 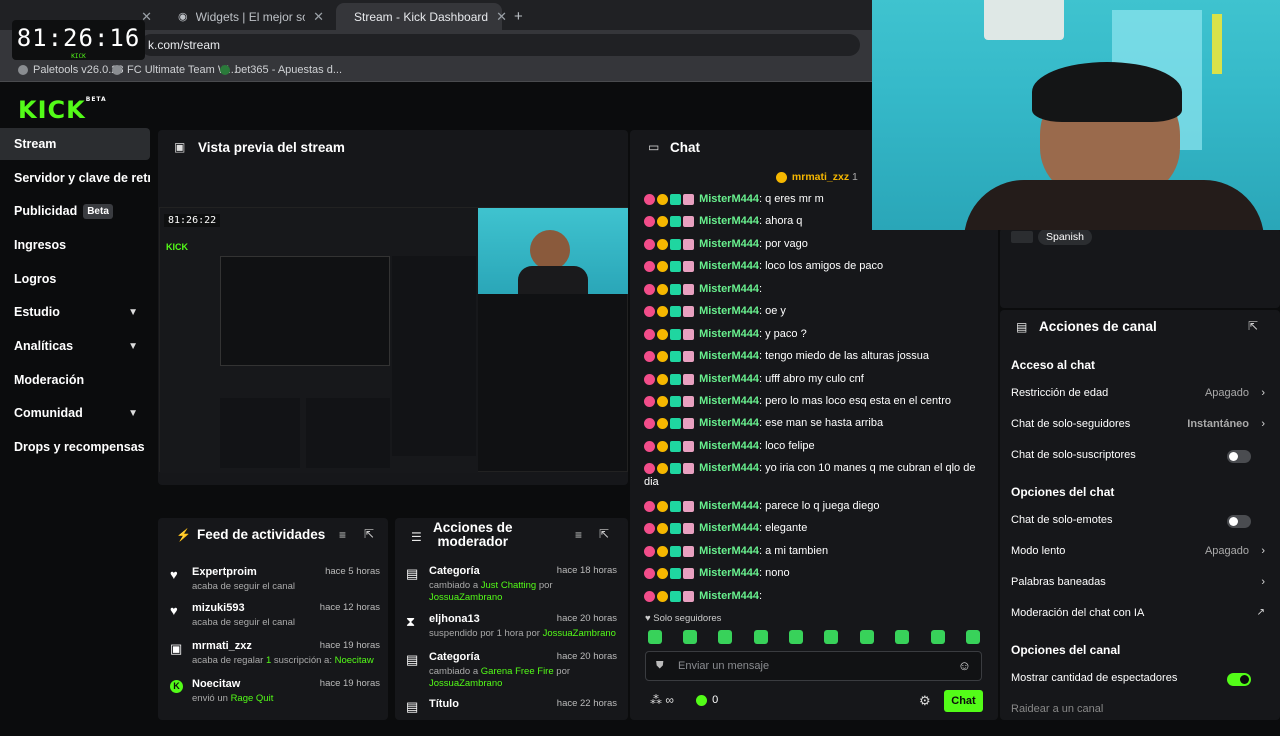 What do you see at coordinates (75, 312) in the screenshot?
I see `sidebar-item-studio: Estudio ▼` at bounding box center [75, 312].